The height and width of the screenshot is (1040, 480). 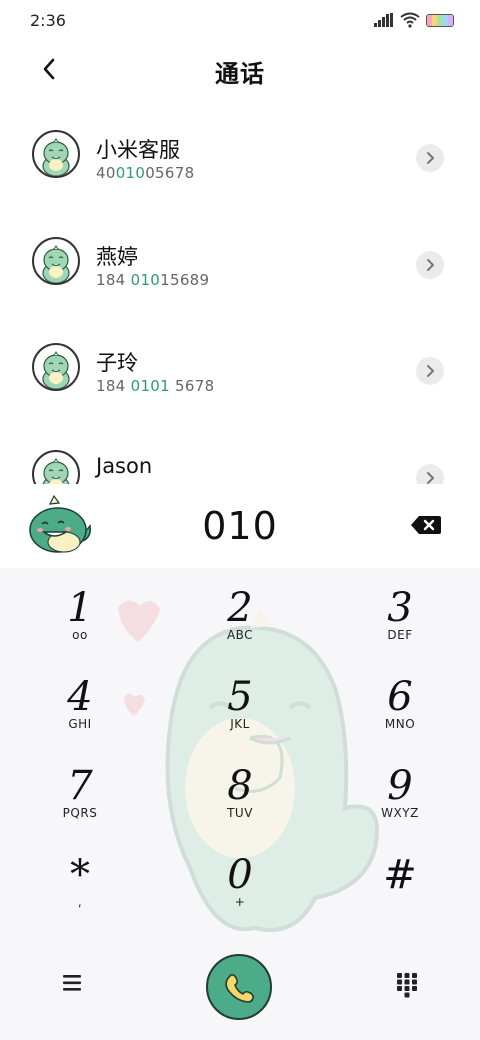 What do you see at coordinates (80, 877) in the screenshot?
I see `key-star: *,` at bounding box center [80, 877].